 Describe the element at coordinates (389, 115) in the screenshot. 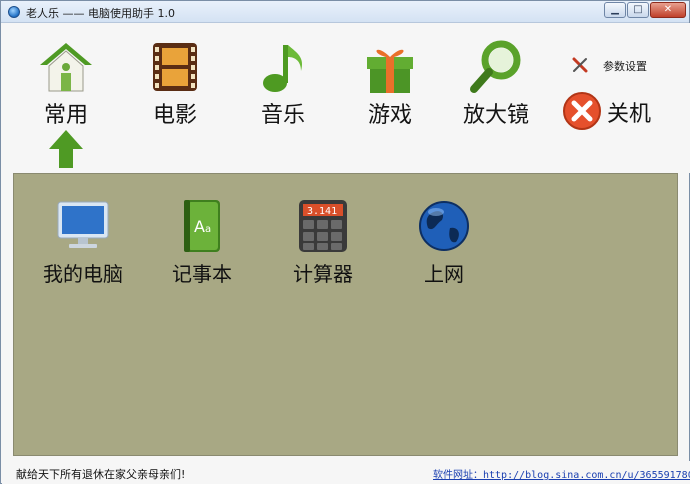

I see `tool-label: 游戏` at that location.